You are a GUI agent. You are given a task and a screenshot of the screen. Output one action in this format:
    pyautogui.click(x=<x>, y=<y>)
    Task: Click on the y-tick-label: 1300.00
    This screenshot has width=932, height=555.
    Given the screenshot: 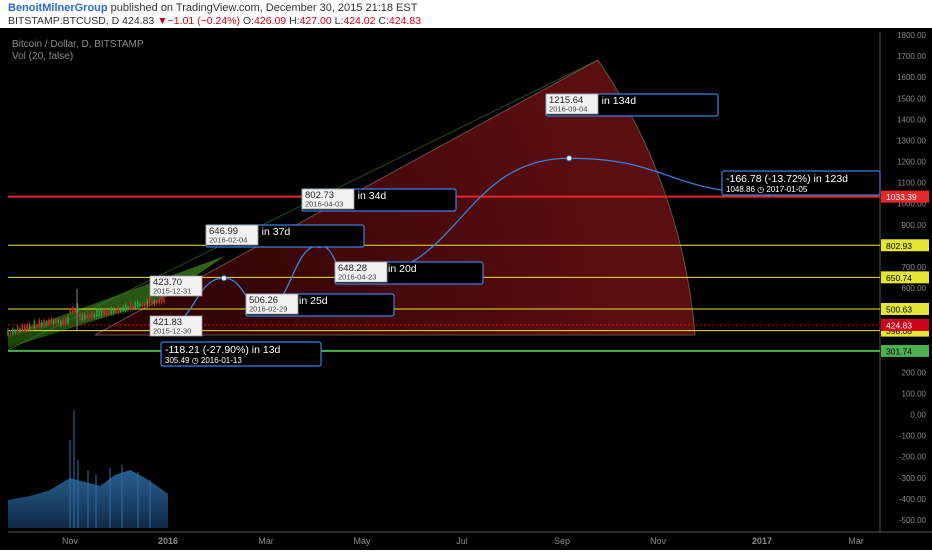 What is the action you would take?
    pyautogui.click(x=911, y=140)
    